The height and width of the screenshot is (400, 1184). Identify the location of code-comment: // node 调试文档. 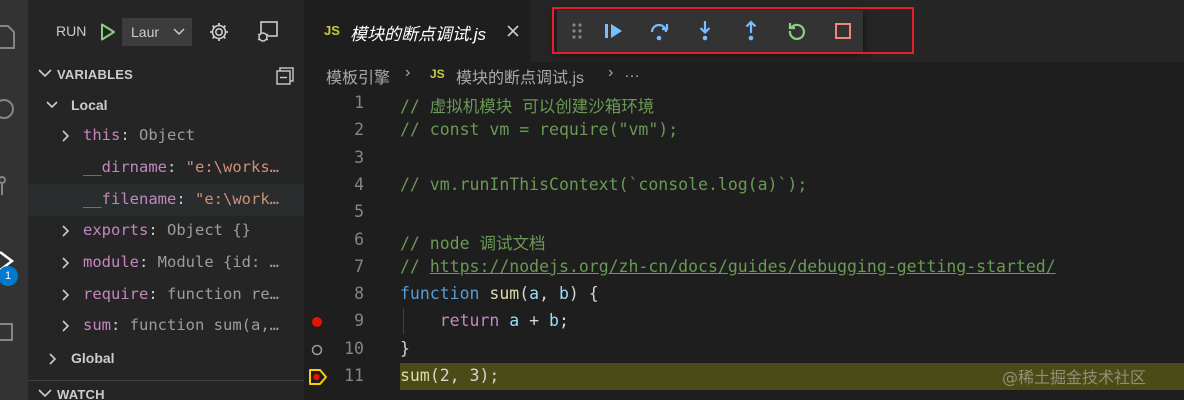
(473, 243).